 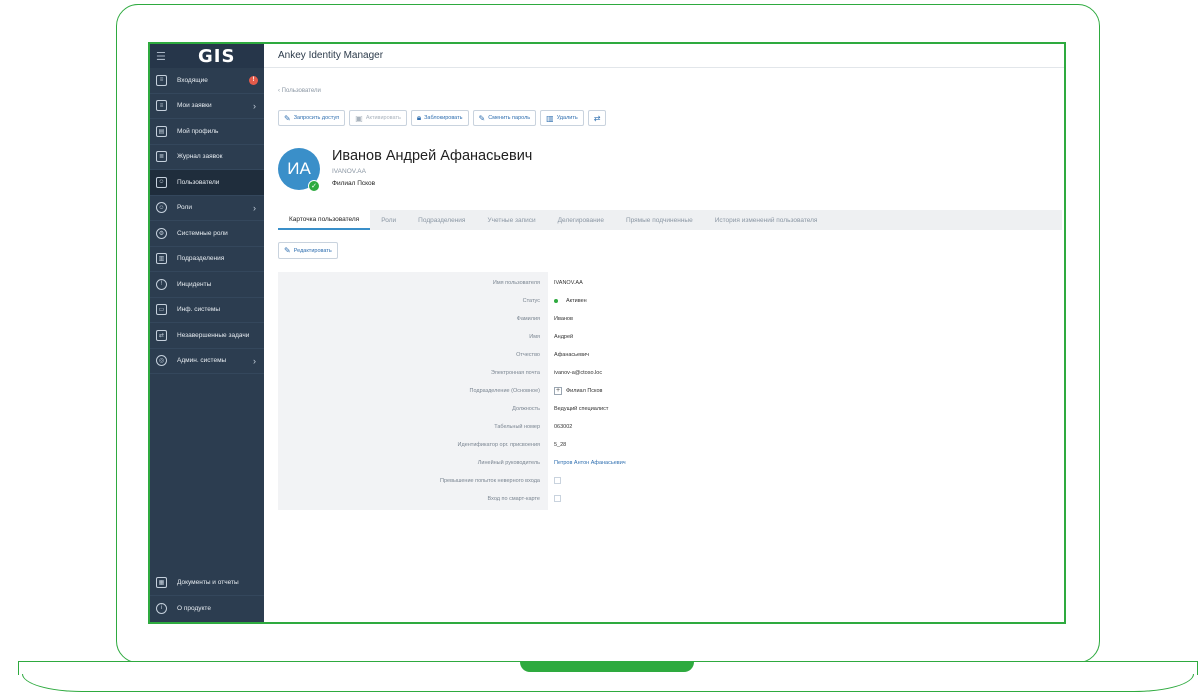 I want to click on sidebar-item-inbox: ≡ Входящие !, so click(x=207, y=81).